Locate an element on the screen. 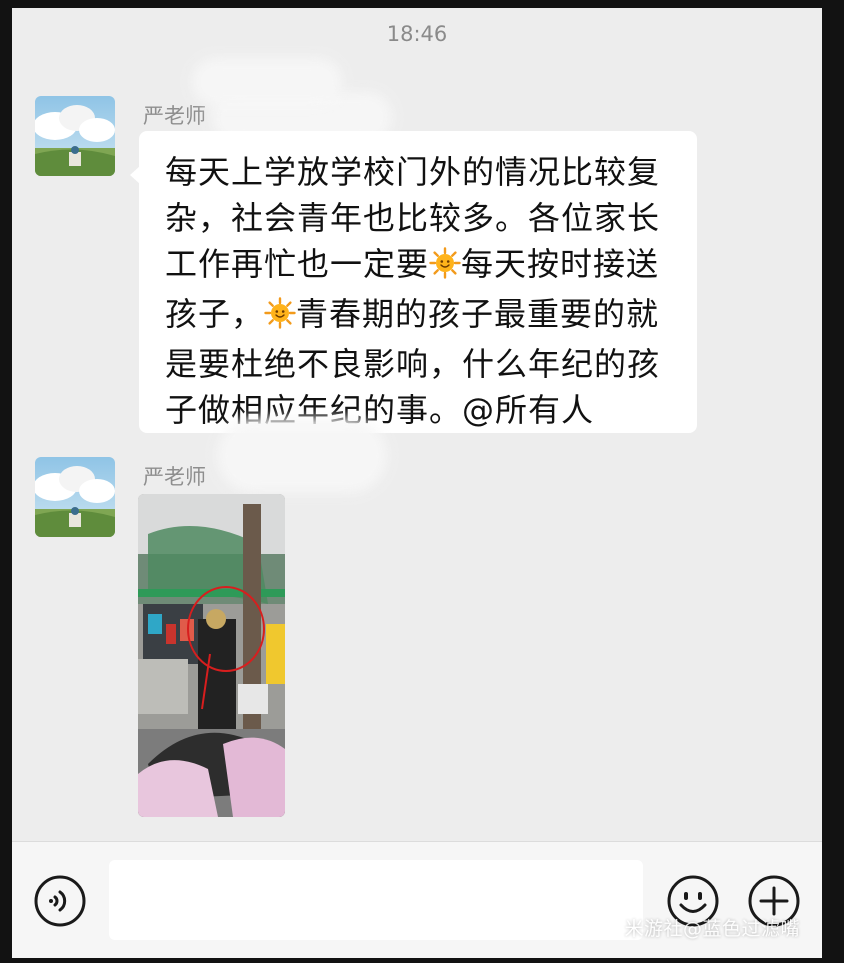 The height and width of the screenshot is (963, 844). message-text-line: 孩子， 青春期的孩子最重要的就 is located at coordinates (420, 316).